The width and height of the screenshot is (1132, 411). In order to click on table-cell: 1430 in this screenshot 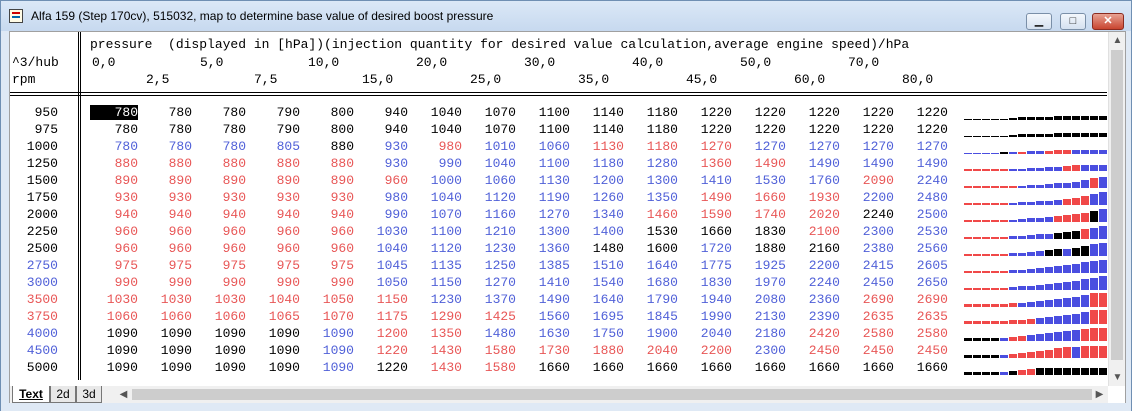, I will do `click(438, 350)`.